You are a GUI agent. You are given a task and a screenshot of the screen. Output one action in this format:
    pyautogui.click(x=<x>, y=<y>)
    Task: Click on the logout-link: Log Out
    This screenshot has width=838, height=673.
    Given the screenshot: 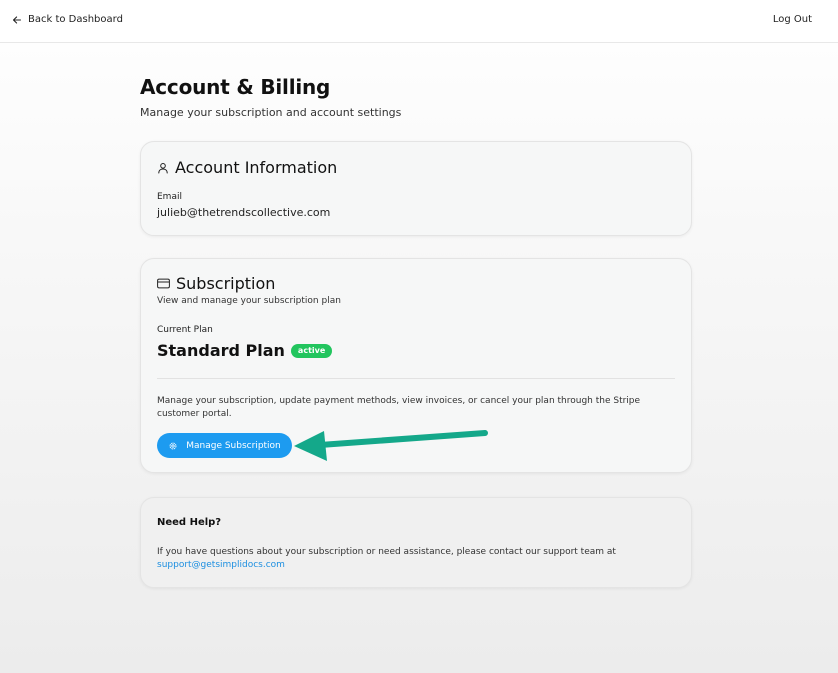 What is the action you would take?
    pyautogui.click(x=792, y=19)
    